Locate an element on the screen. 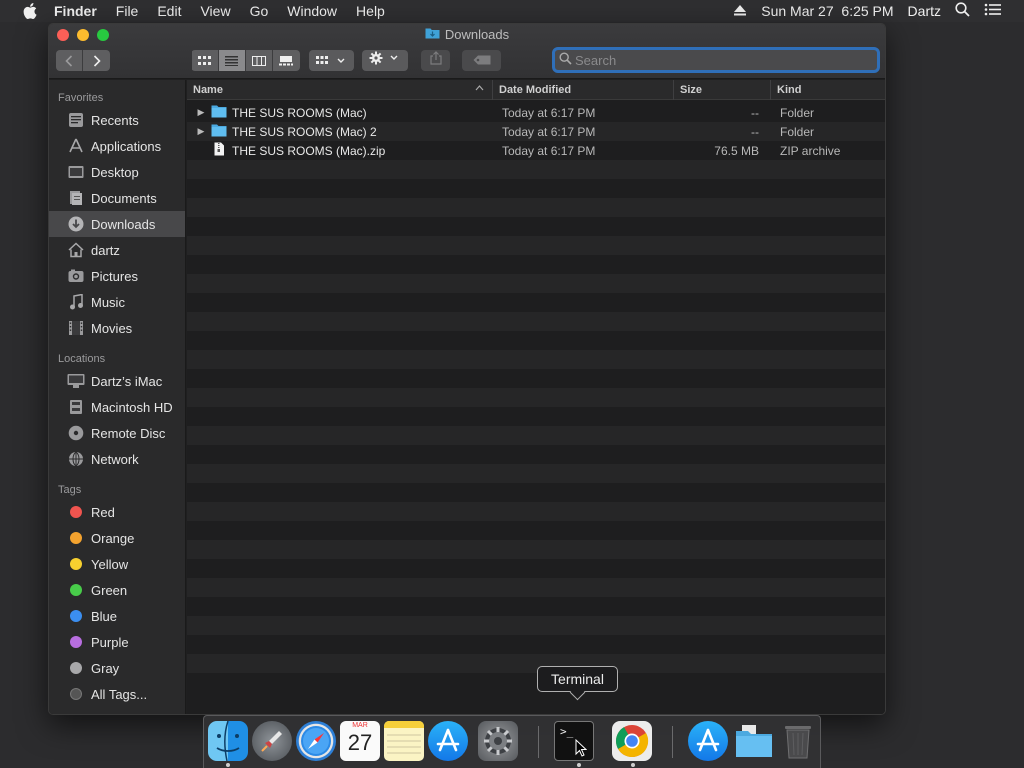 The height and width of the screenshot is (768, 1024). gallery-view-button is located at coordinates (286, 60).